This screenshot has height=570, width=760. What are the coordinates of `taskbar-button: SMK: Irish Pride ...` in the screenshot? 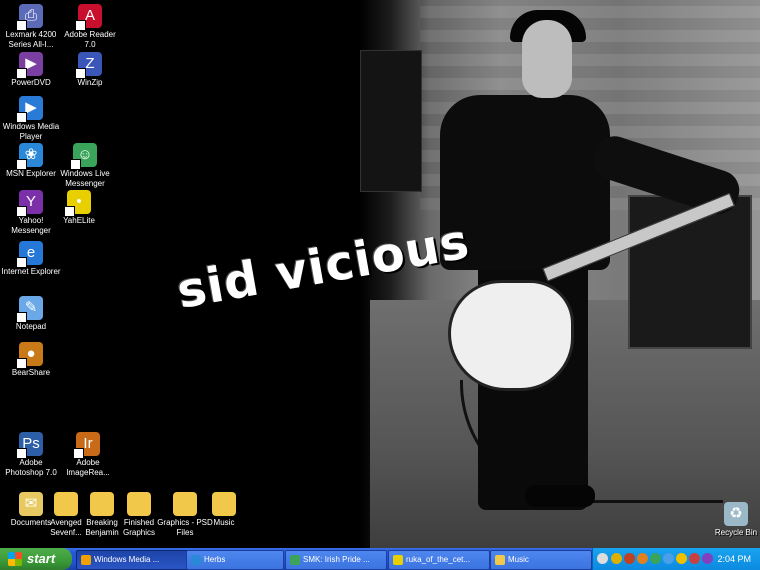 It's located at (336, 560).